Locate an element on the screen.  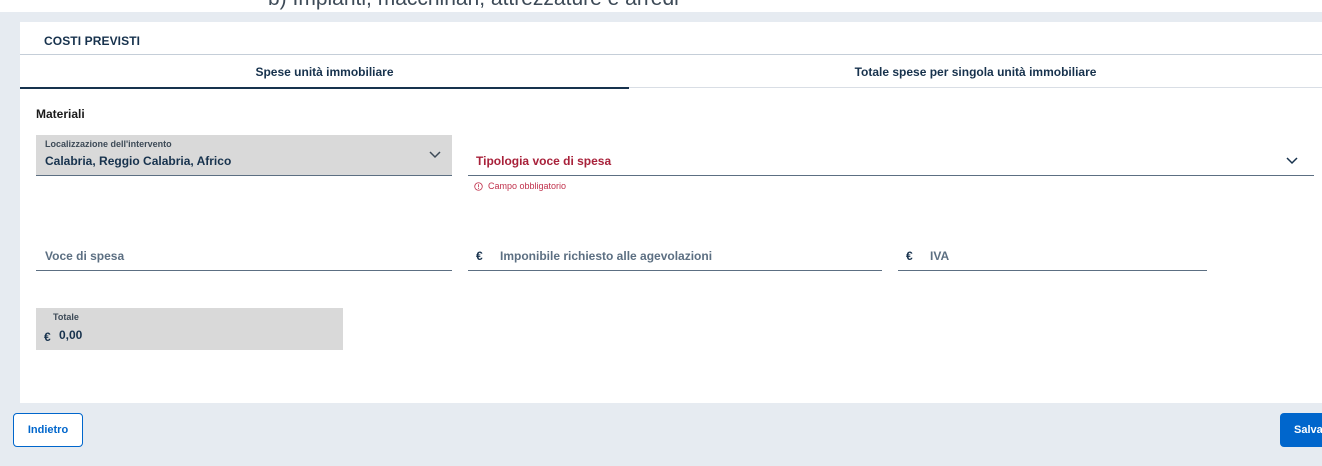
tipologia-select: Tipologia voce di spesa is located at coordinates (891, 161).